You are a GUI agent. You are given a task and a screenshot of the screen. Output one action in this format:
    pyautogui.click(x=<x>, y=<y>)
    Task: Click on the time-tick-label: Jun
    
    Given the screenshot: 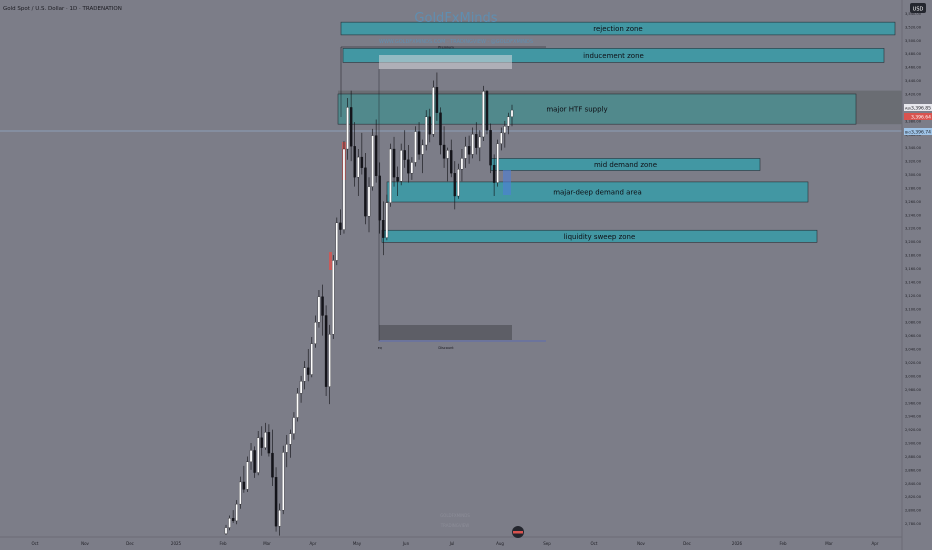 What is the action you would take?
    pyautogui.click(x=406, y=543)
    